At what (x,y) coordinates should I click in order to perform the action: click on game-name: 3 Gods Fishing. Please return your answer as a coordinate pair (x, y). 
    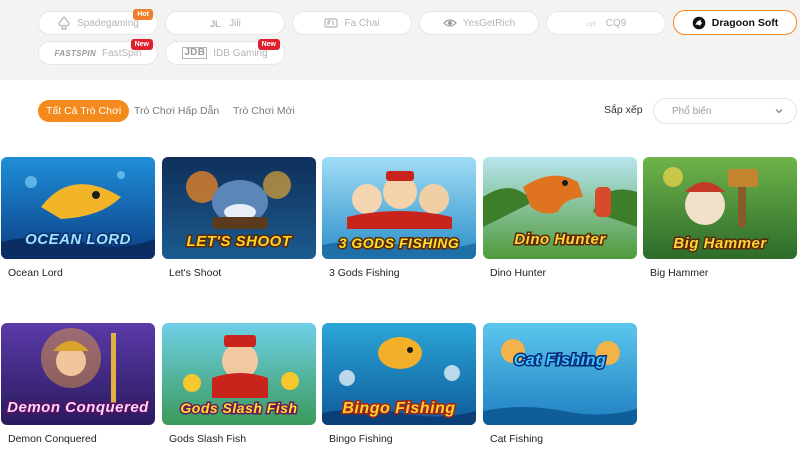
    Looking at the image, I should click on (364, 273).